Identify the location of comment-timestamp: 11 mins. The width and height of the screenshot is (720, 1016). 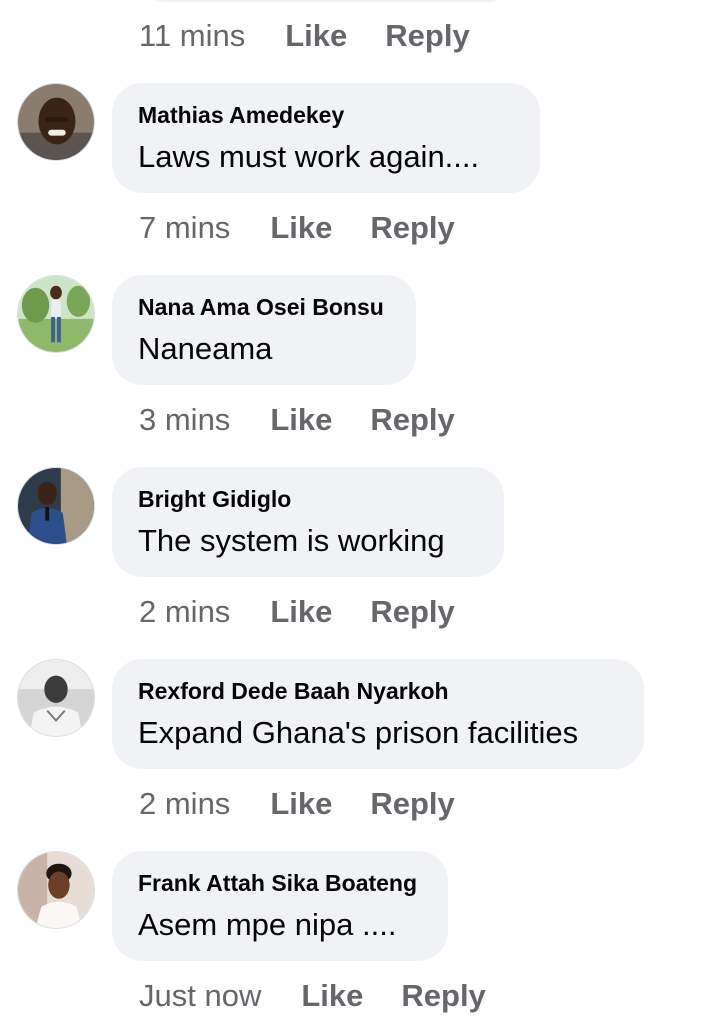
(192, 35).